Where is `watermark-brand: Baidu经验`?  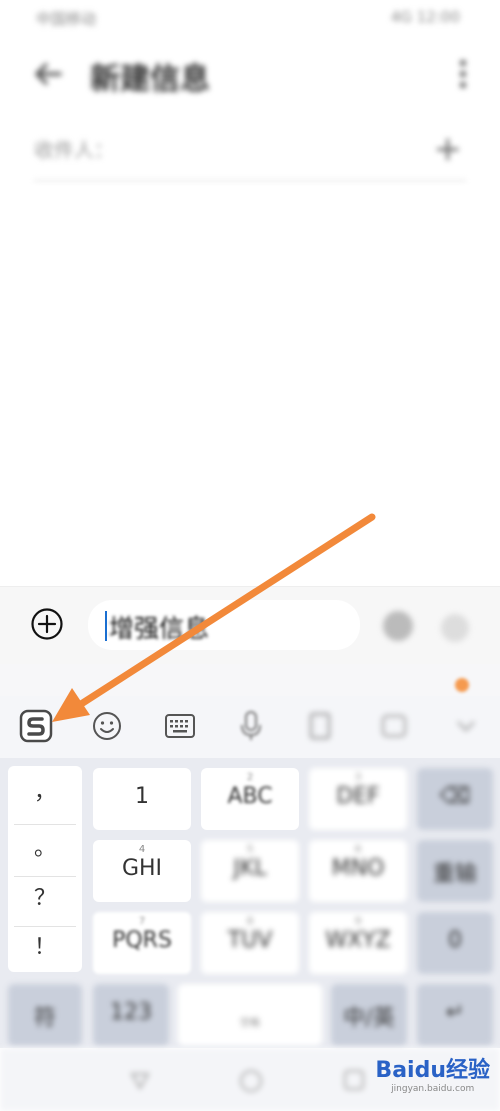 watermark-brand: Baidu经验 is located at coordinates (432, 1070).